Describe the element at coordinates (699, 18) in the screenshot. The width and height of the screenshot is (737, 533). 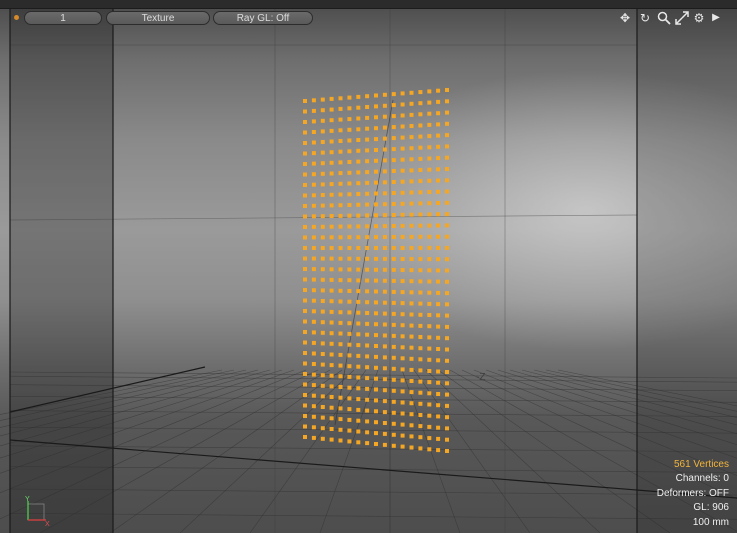
I see `gear-icon: ⚙` at that location.